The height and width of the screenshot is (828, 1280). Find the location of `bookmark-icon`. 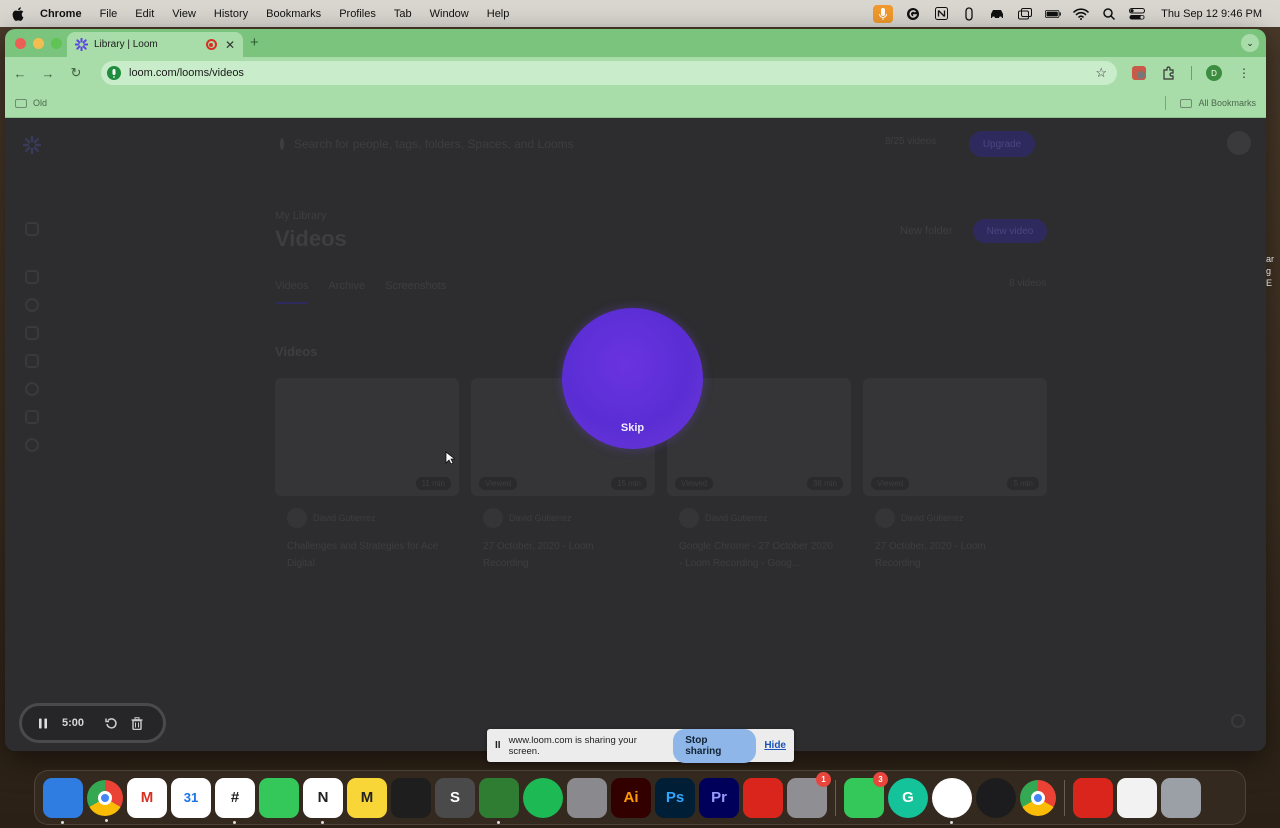

bookmark-icon is located at coordinates (32, 361).